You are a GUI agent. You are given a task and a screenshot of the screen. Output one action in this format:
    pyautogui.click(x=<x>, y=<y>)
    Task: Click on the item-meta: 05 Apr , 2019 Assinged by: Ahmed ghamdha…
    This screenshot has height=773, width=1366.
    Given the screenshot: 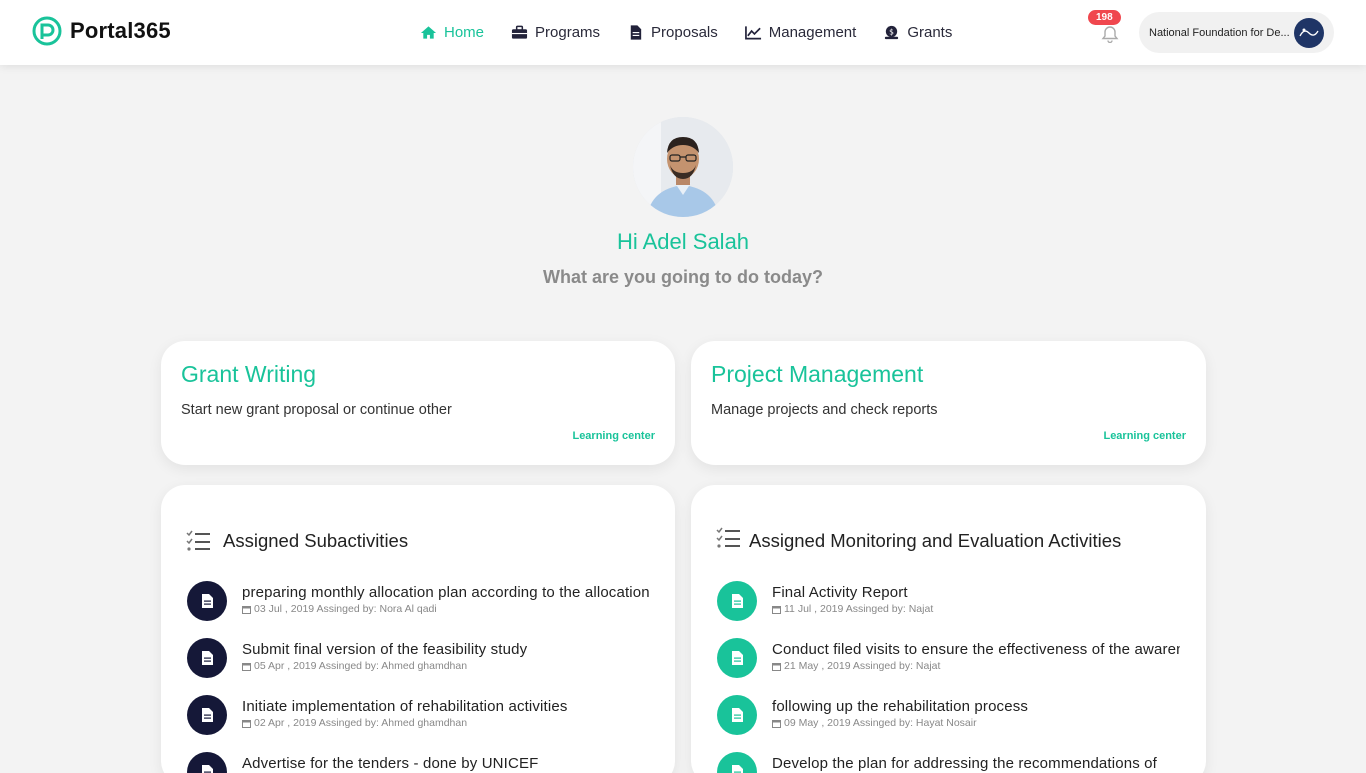 What is the action you would take?
    pyautogui.click(x=354, y=666)
    